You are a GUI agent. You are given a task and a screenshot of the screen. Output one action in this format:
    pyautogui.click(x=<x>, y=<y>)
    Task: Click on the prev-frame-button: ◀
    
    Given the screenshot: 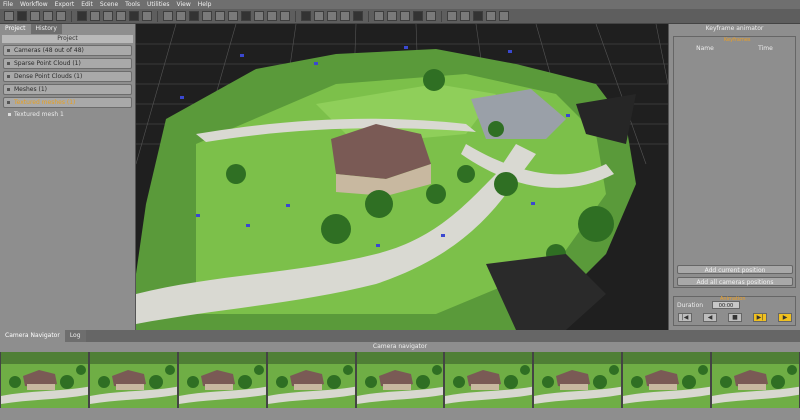 What is the action you would take?
    pyautogui.click(x=710, y=317)
    